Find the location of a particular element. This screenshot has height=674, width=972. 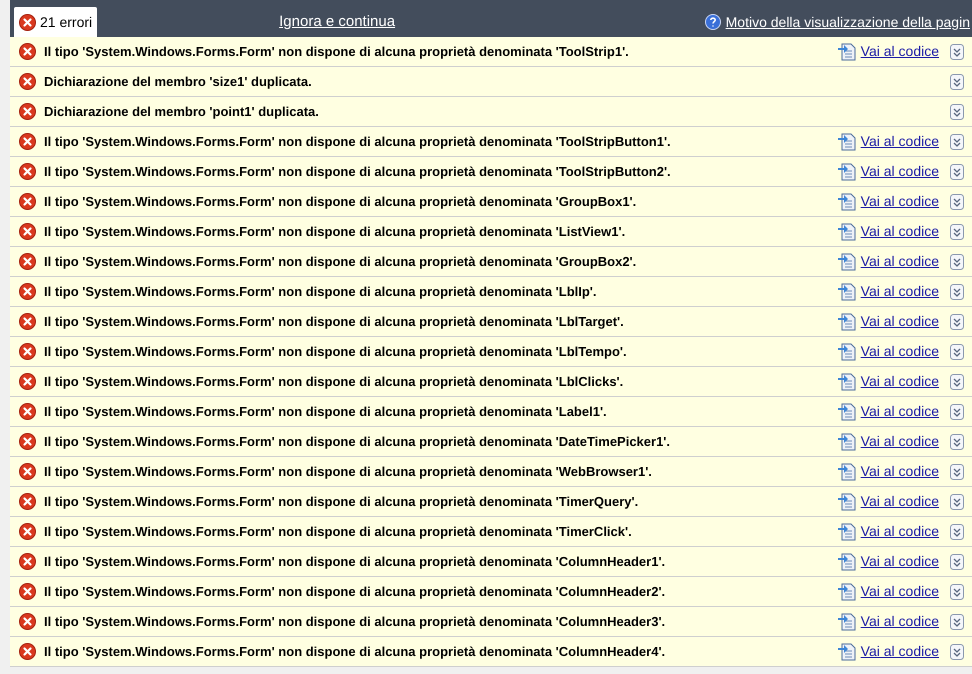

help-icon is located at coordinates (712, 22).